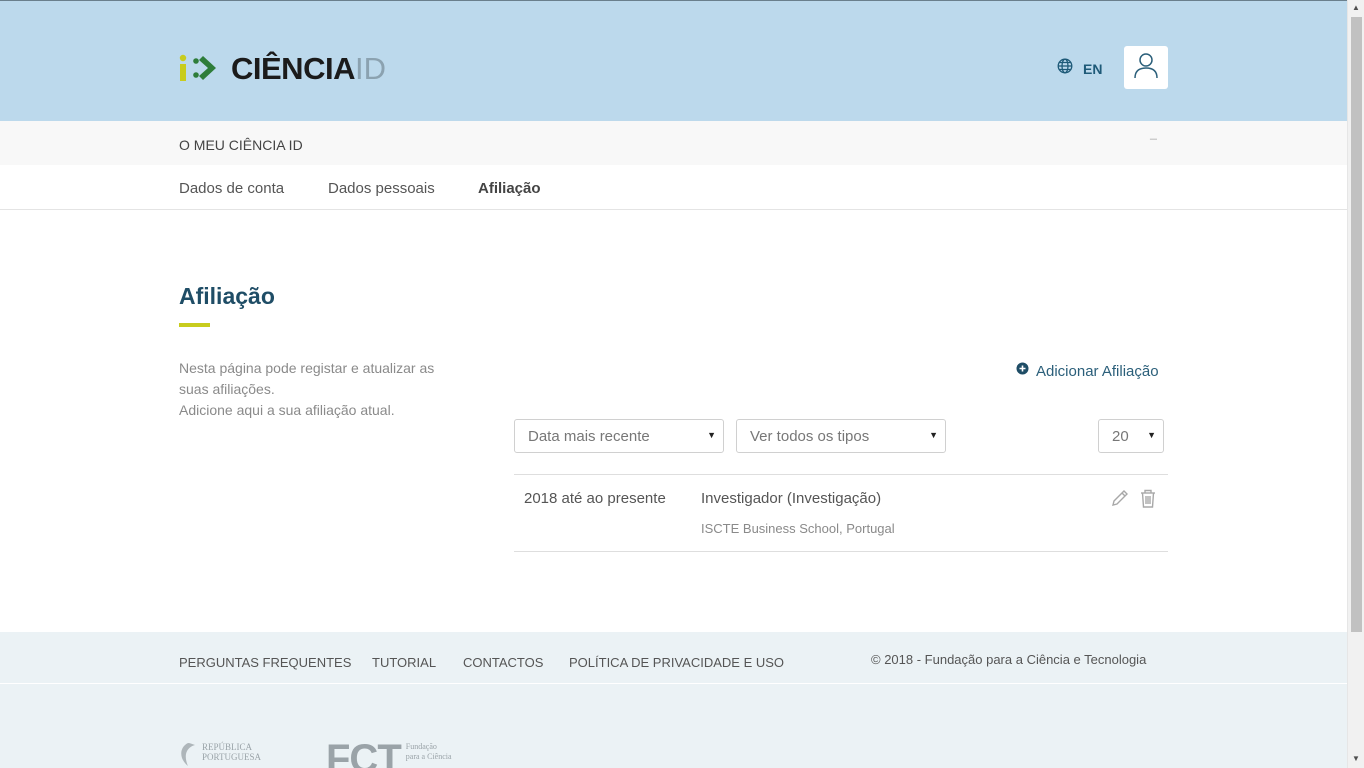 Image resolution: width=1364 pixels, height=768 pixels. Describe the element at coordinates (364, 752) in the screenshot. I see `fct-letters: FCT` at that location.